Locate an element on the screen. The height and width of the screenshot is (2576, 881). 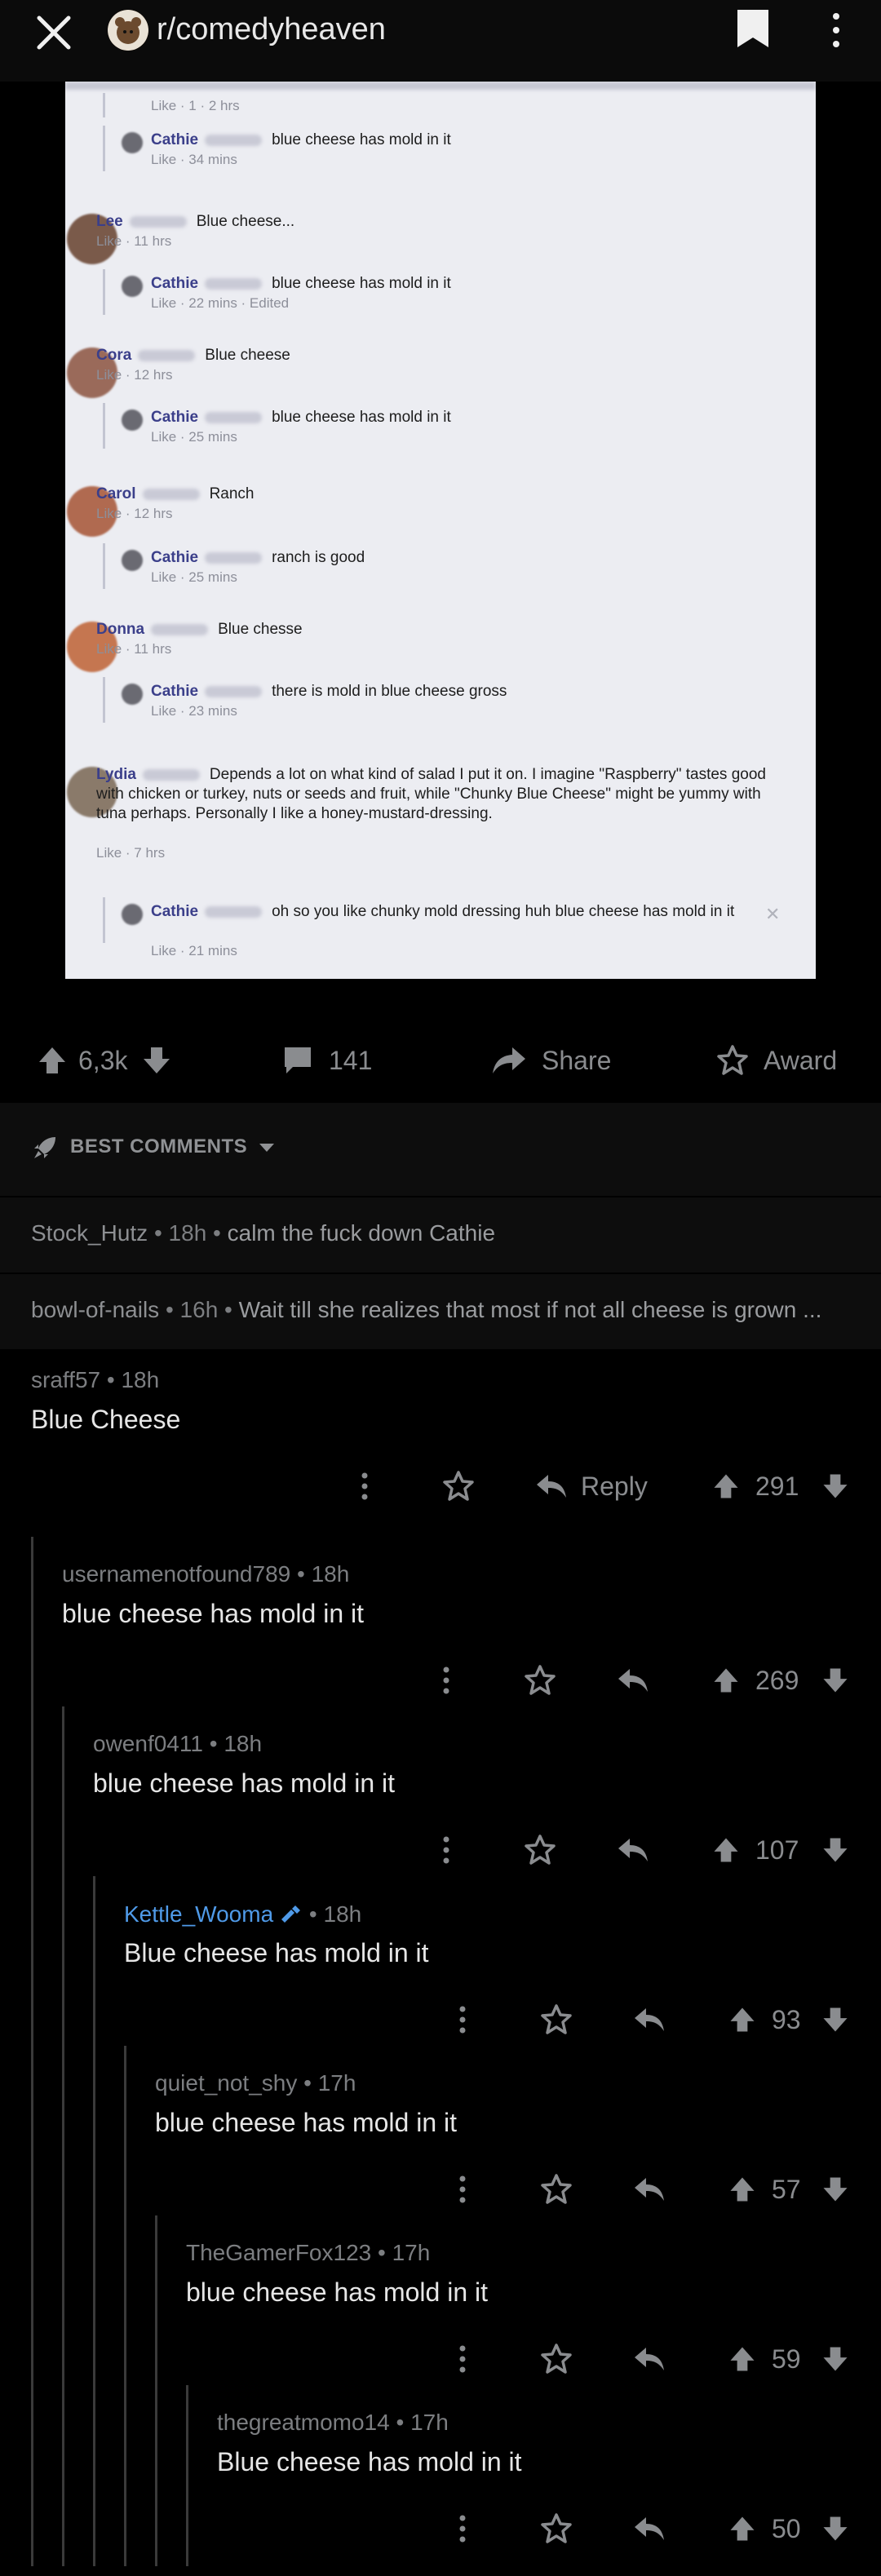
top-bar: r/comedyheaven is located at coordinates (440, 41).